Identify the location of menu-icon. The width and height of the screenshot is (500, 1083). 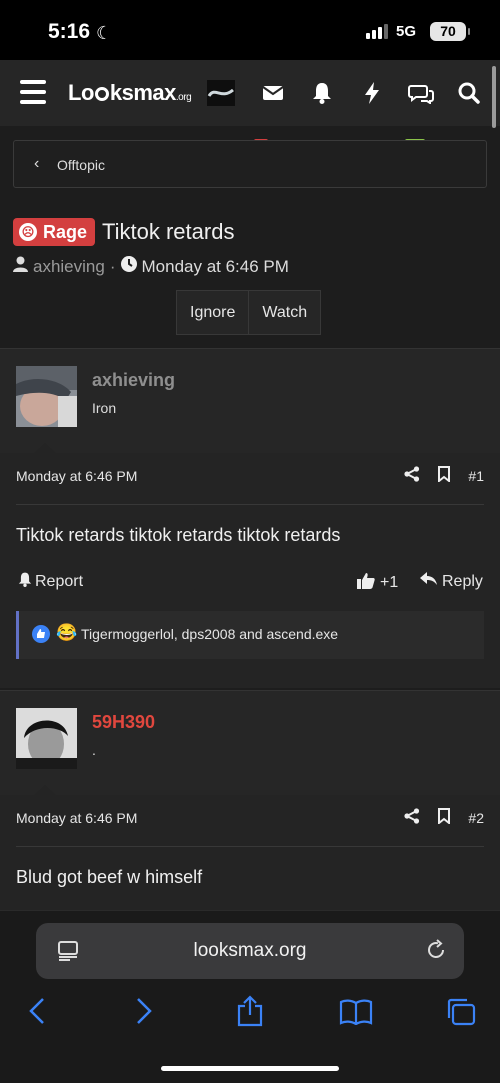
(33, 92).